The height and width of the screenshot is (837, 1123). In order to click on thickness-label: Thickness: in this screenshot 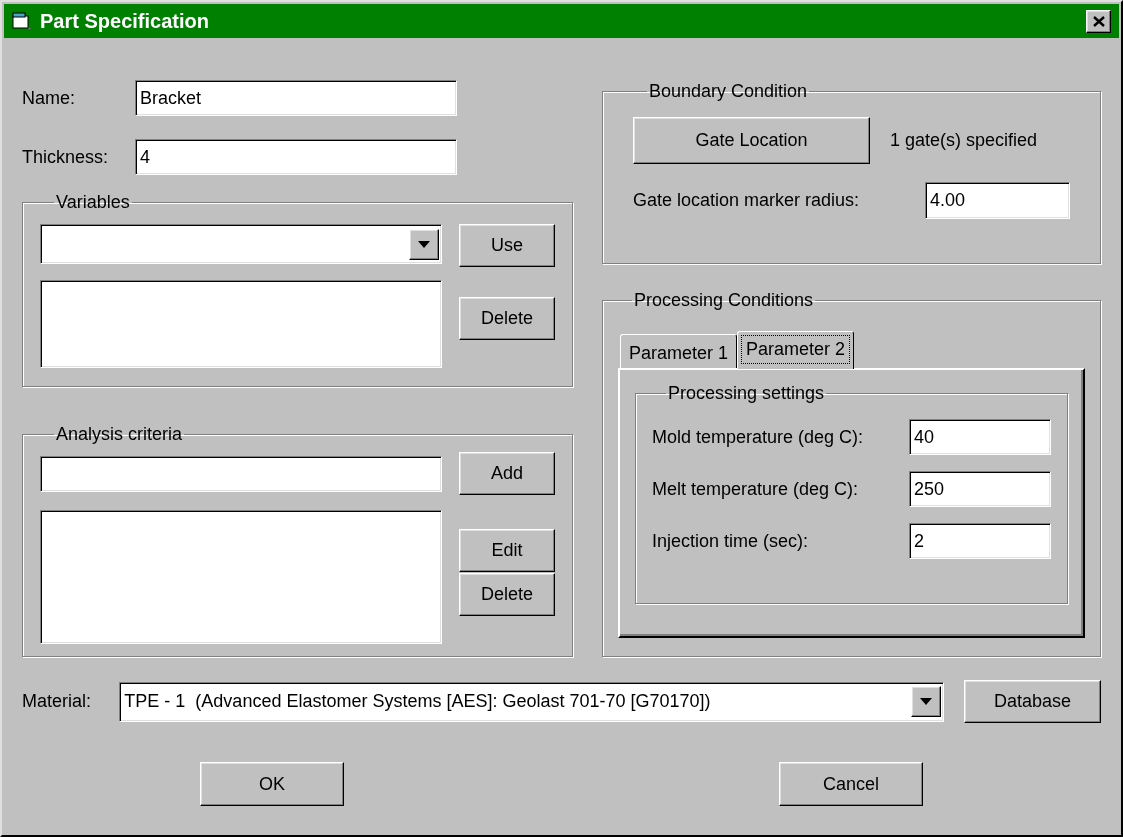, I will do `click(66, 157)`.